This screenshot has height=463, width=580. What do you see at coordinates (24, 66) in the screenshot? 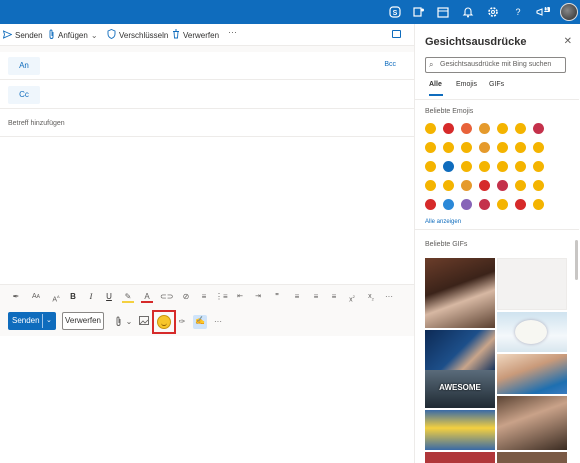
I see `to-button: An` at bounding box center [24, 66].